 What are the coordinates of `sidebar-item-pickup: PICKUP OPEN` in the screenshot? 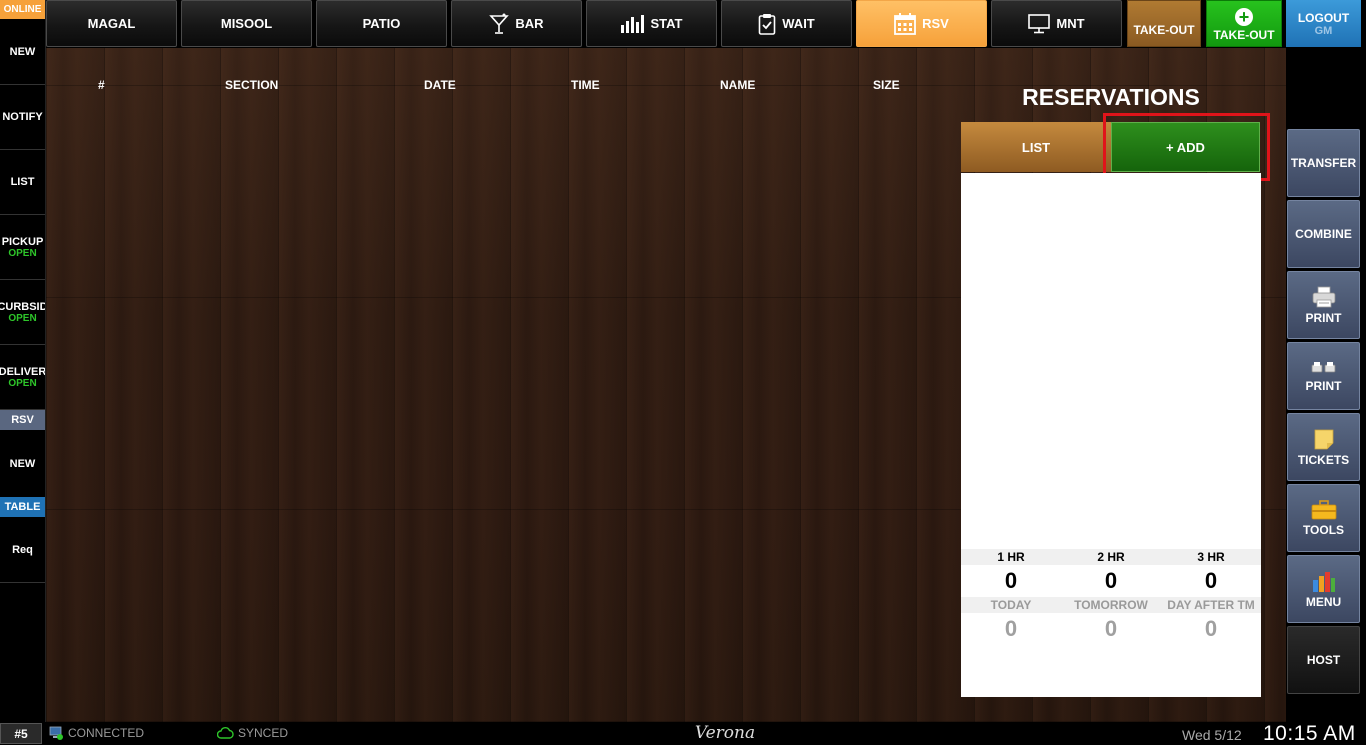 It's located at (22, 247).